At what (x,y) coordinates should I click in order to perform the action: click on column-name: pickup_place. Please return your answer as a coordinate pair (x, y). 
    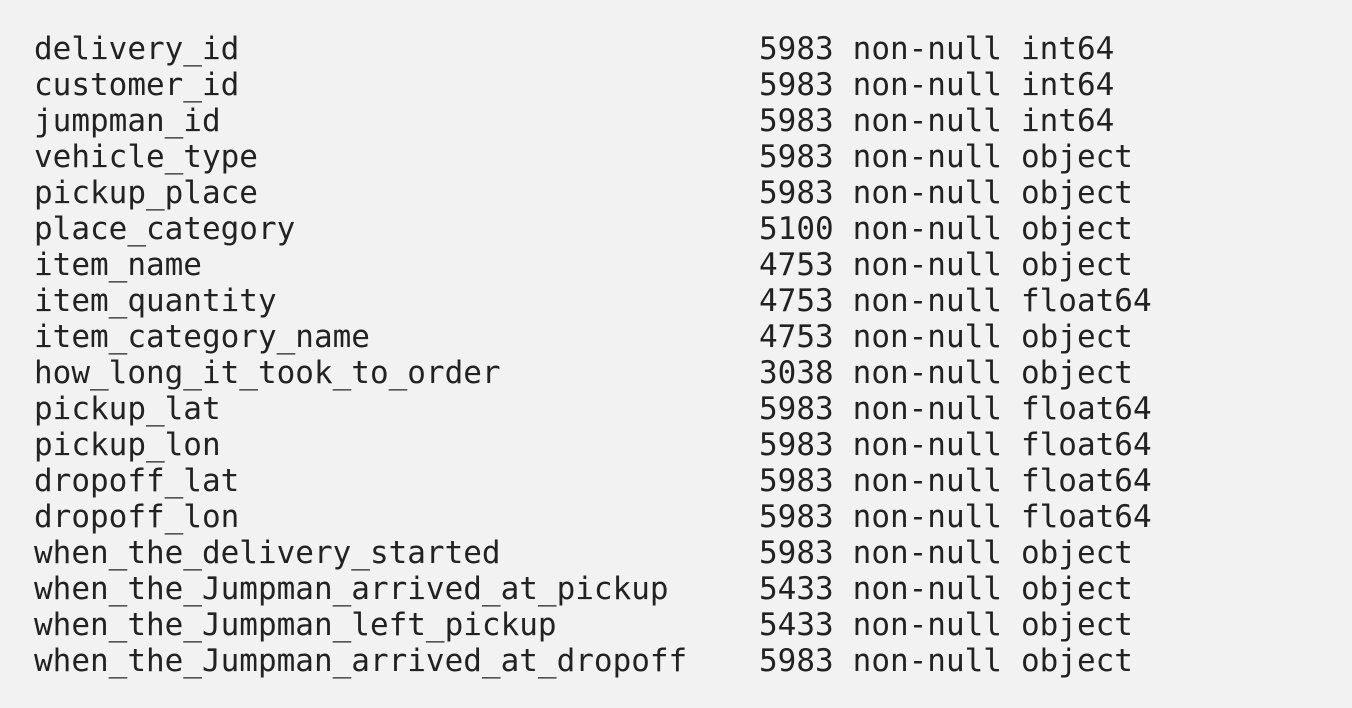
    Looking at the image, I should click on (146, 193).